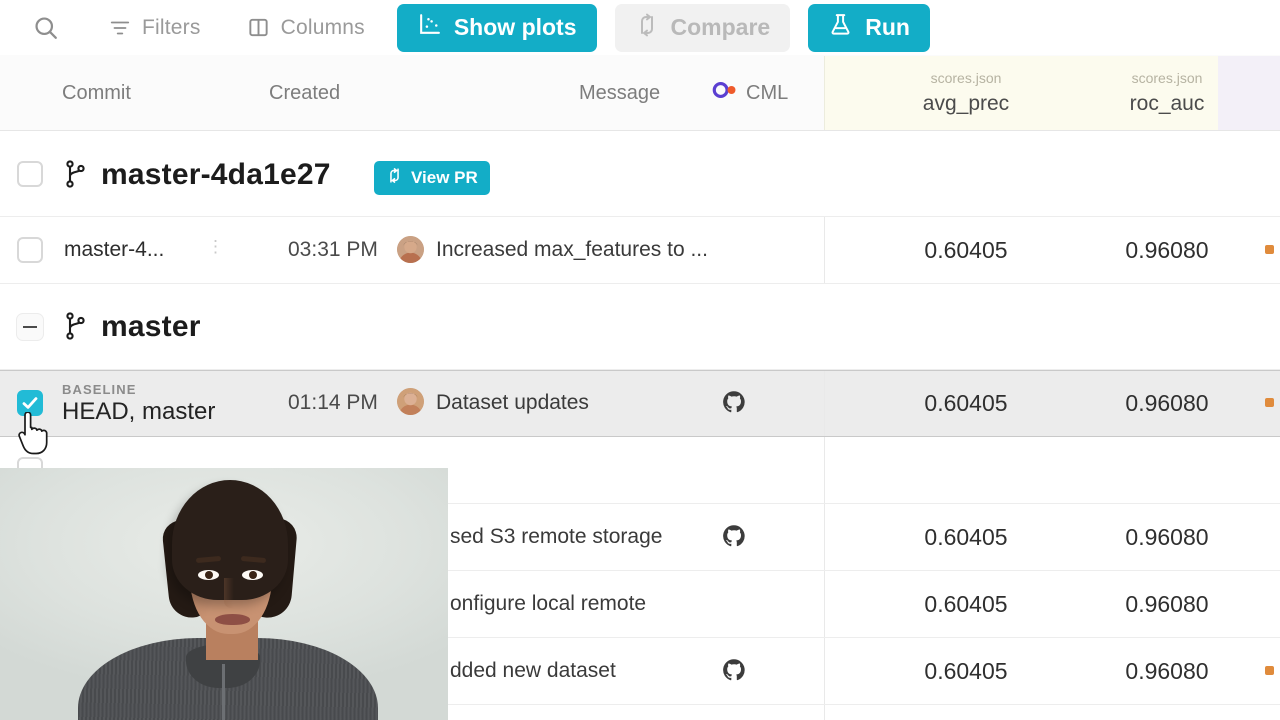  I want to click on cell-message: onfigure local remote, so click(548, 603).